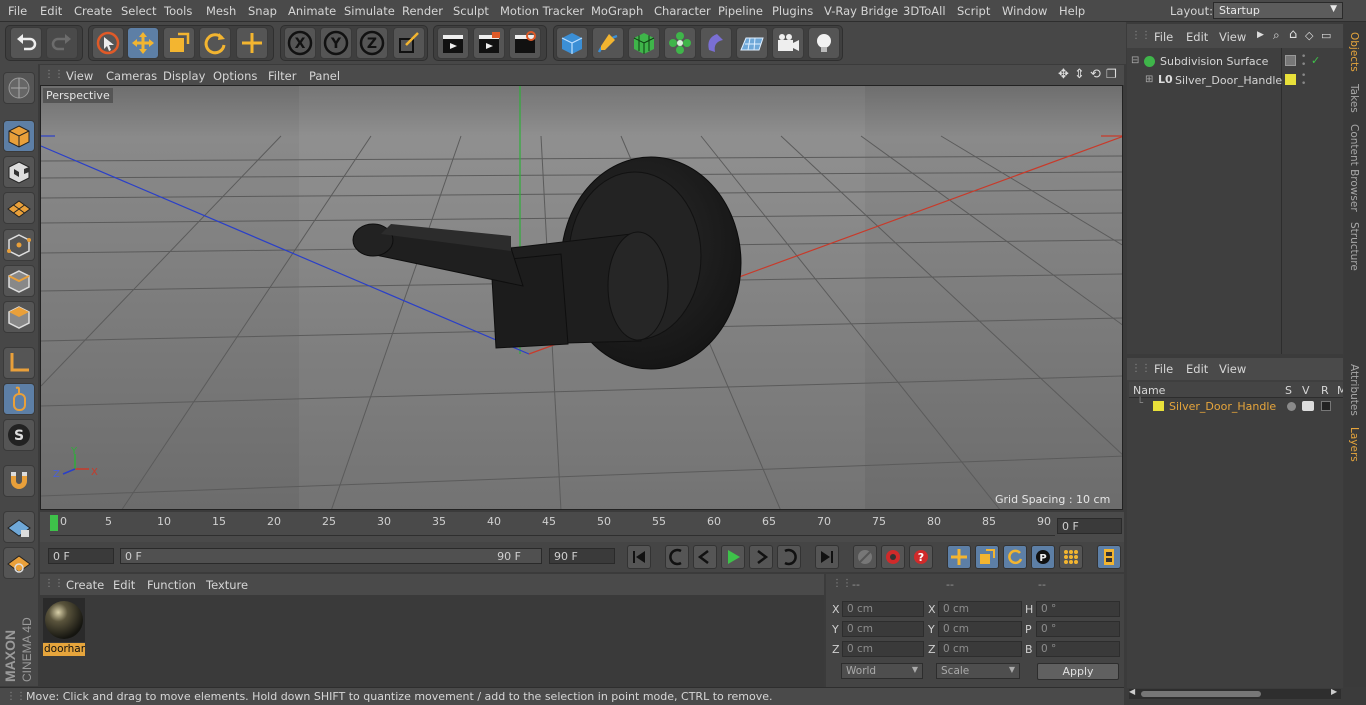 The width and height of the screenshot is (1366, 705). Describe the element at coordinates (1149, 79) in the screenshot. I see `expand-icon: ⊞` at that location.